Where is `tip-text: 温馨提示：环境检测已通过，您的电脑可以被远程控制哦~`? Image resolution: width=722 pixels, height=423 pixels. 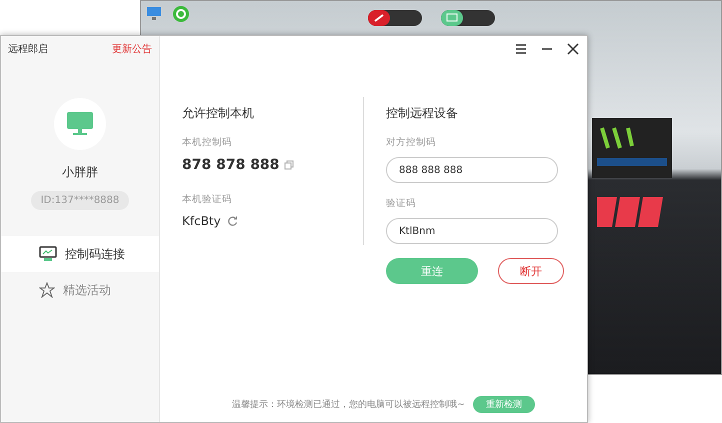
tip-text: 温馨提示：环境检测已通过，您的电脑可以被远程控制哦~ is located at coordinates (348, 404).